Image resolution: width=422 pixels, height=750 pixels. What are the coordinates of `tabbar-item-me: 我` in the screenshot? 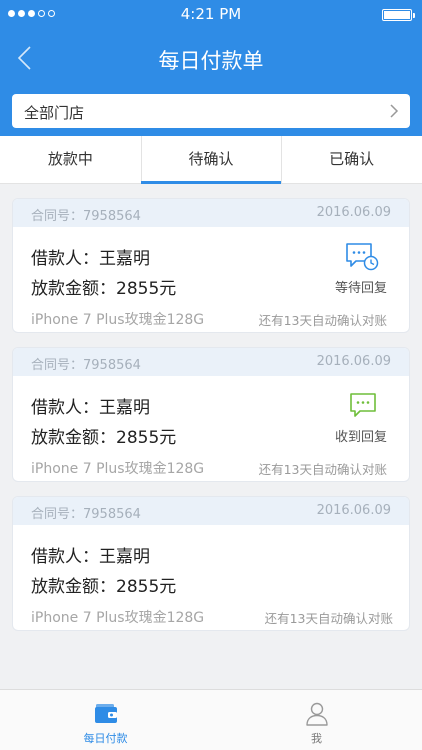 It's located at (316, 720).